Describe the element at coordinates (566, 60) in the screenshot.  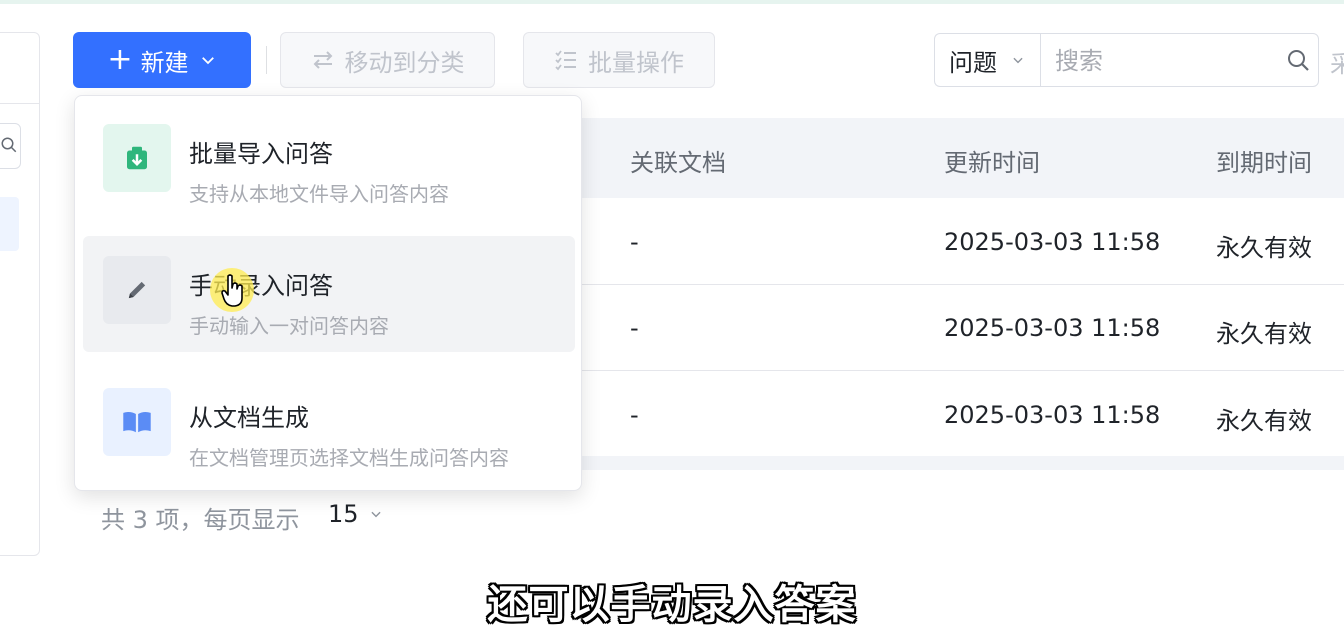
I see `checklist-icon` at that location.